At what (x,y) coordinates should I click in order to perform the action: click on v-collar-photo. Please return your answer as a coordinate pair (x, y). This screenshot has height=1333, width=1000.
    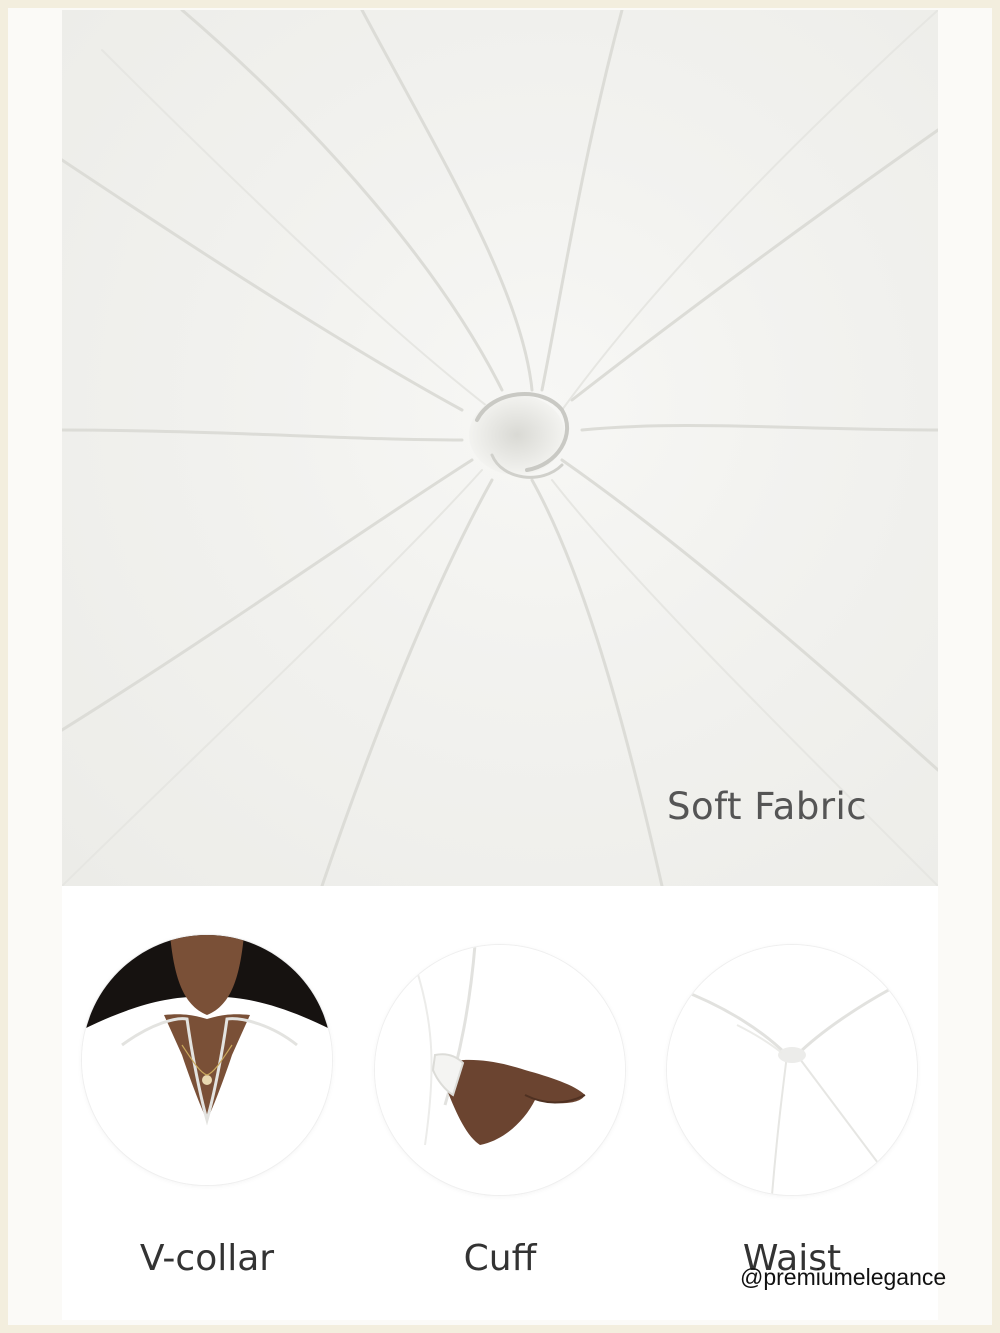
    Looking at the image, I should click on (207, 1060).